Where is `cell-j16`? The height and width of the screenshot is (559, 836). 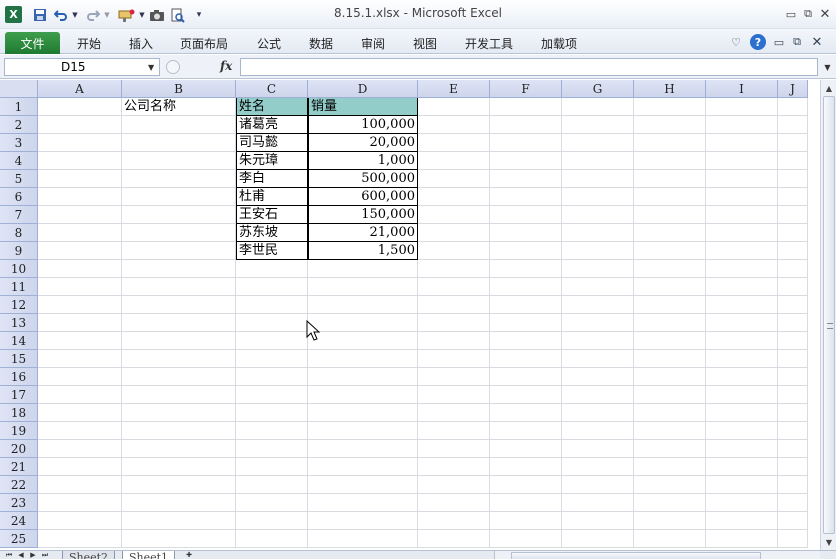
cell-j16 is located at coordinates (793, 377).